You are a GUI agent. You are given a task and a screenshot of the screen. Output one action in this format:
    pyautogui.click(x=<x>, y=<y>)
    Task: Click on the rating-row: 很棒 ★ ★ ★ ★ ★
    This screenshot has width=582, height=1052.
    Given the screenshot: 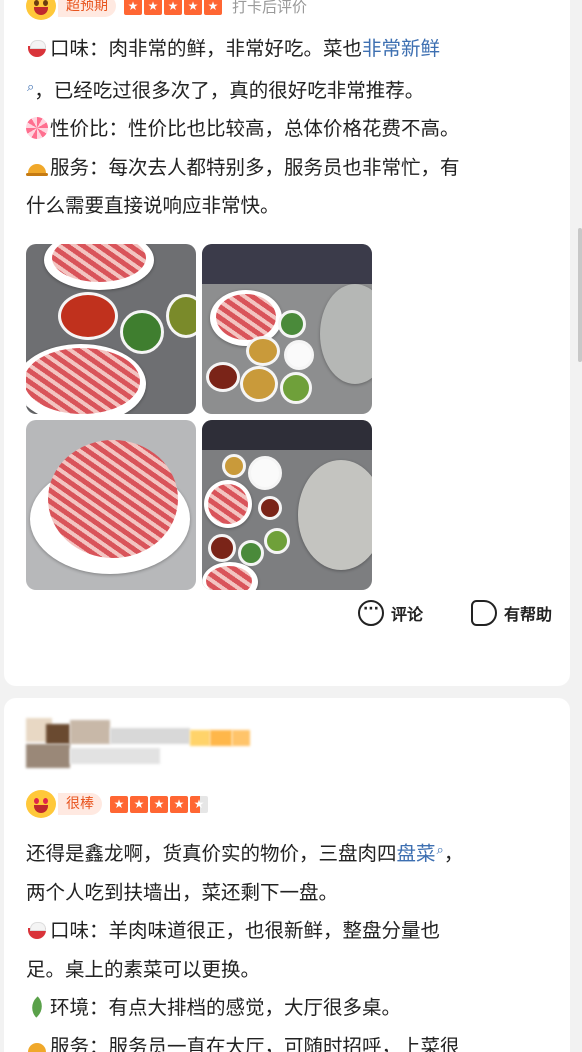 What is the action you would take?
    pyautogui.click(x=117, y=804)
    